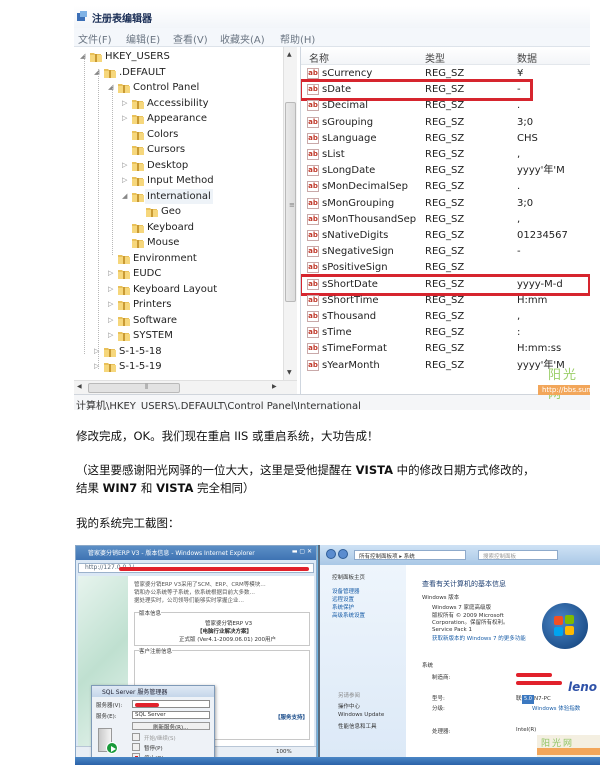 This screenshot has width=600, height=769. I want to click on support-link: 【服务支持】, so click(291, 717).